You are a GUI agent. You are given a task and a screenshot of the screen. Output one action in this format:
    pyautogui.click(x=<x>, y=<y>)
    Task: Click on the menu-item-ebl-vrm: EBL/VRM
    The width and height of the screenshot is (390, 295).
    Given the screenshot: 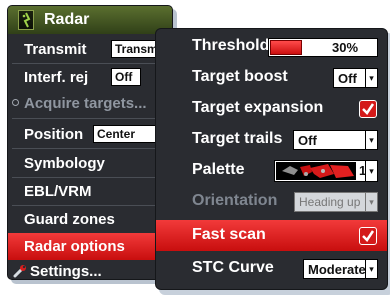 What is the action you would take?
    pyautogui.click(x=90, y=191)
    